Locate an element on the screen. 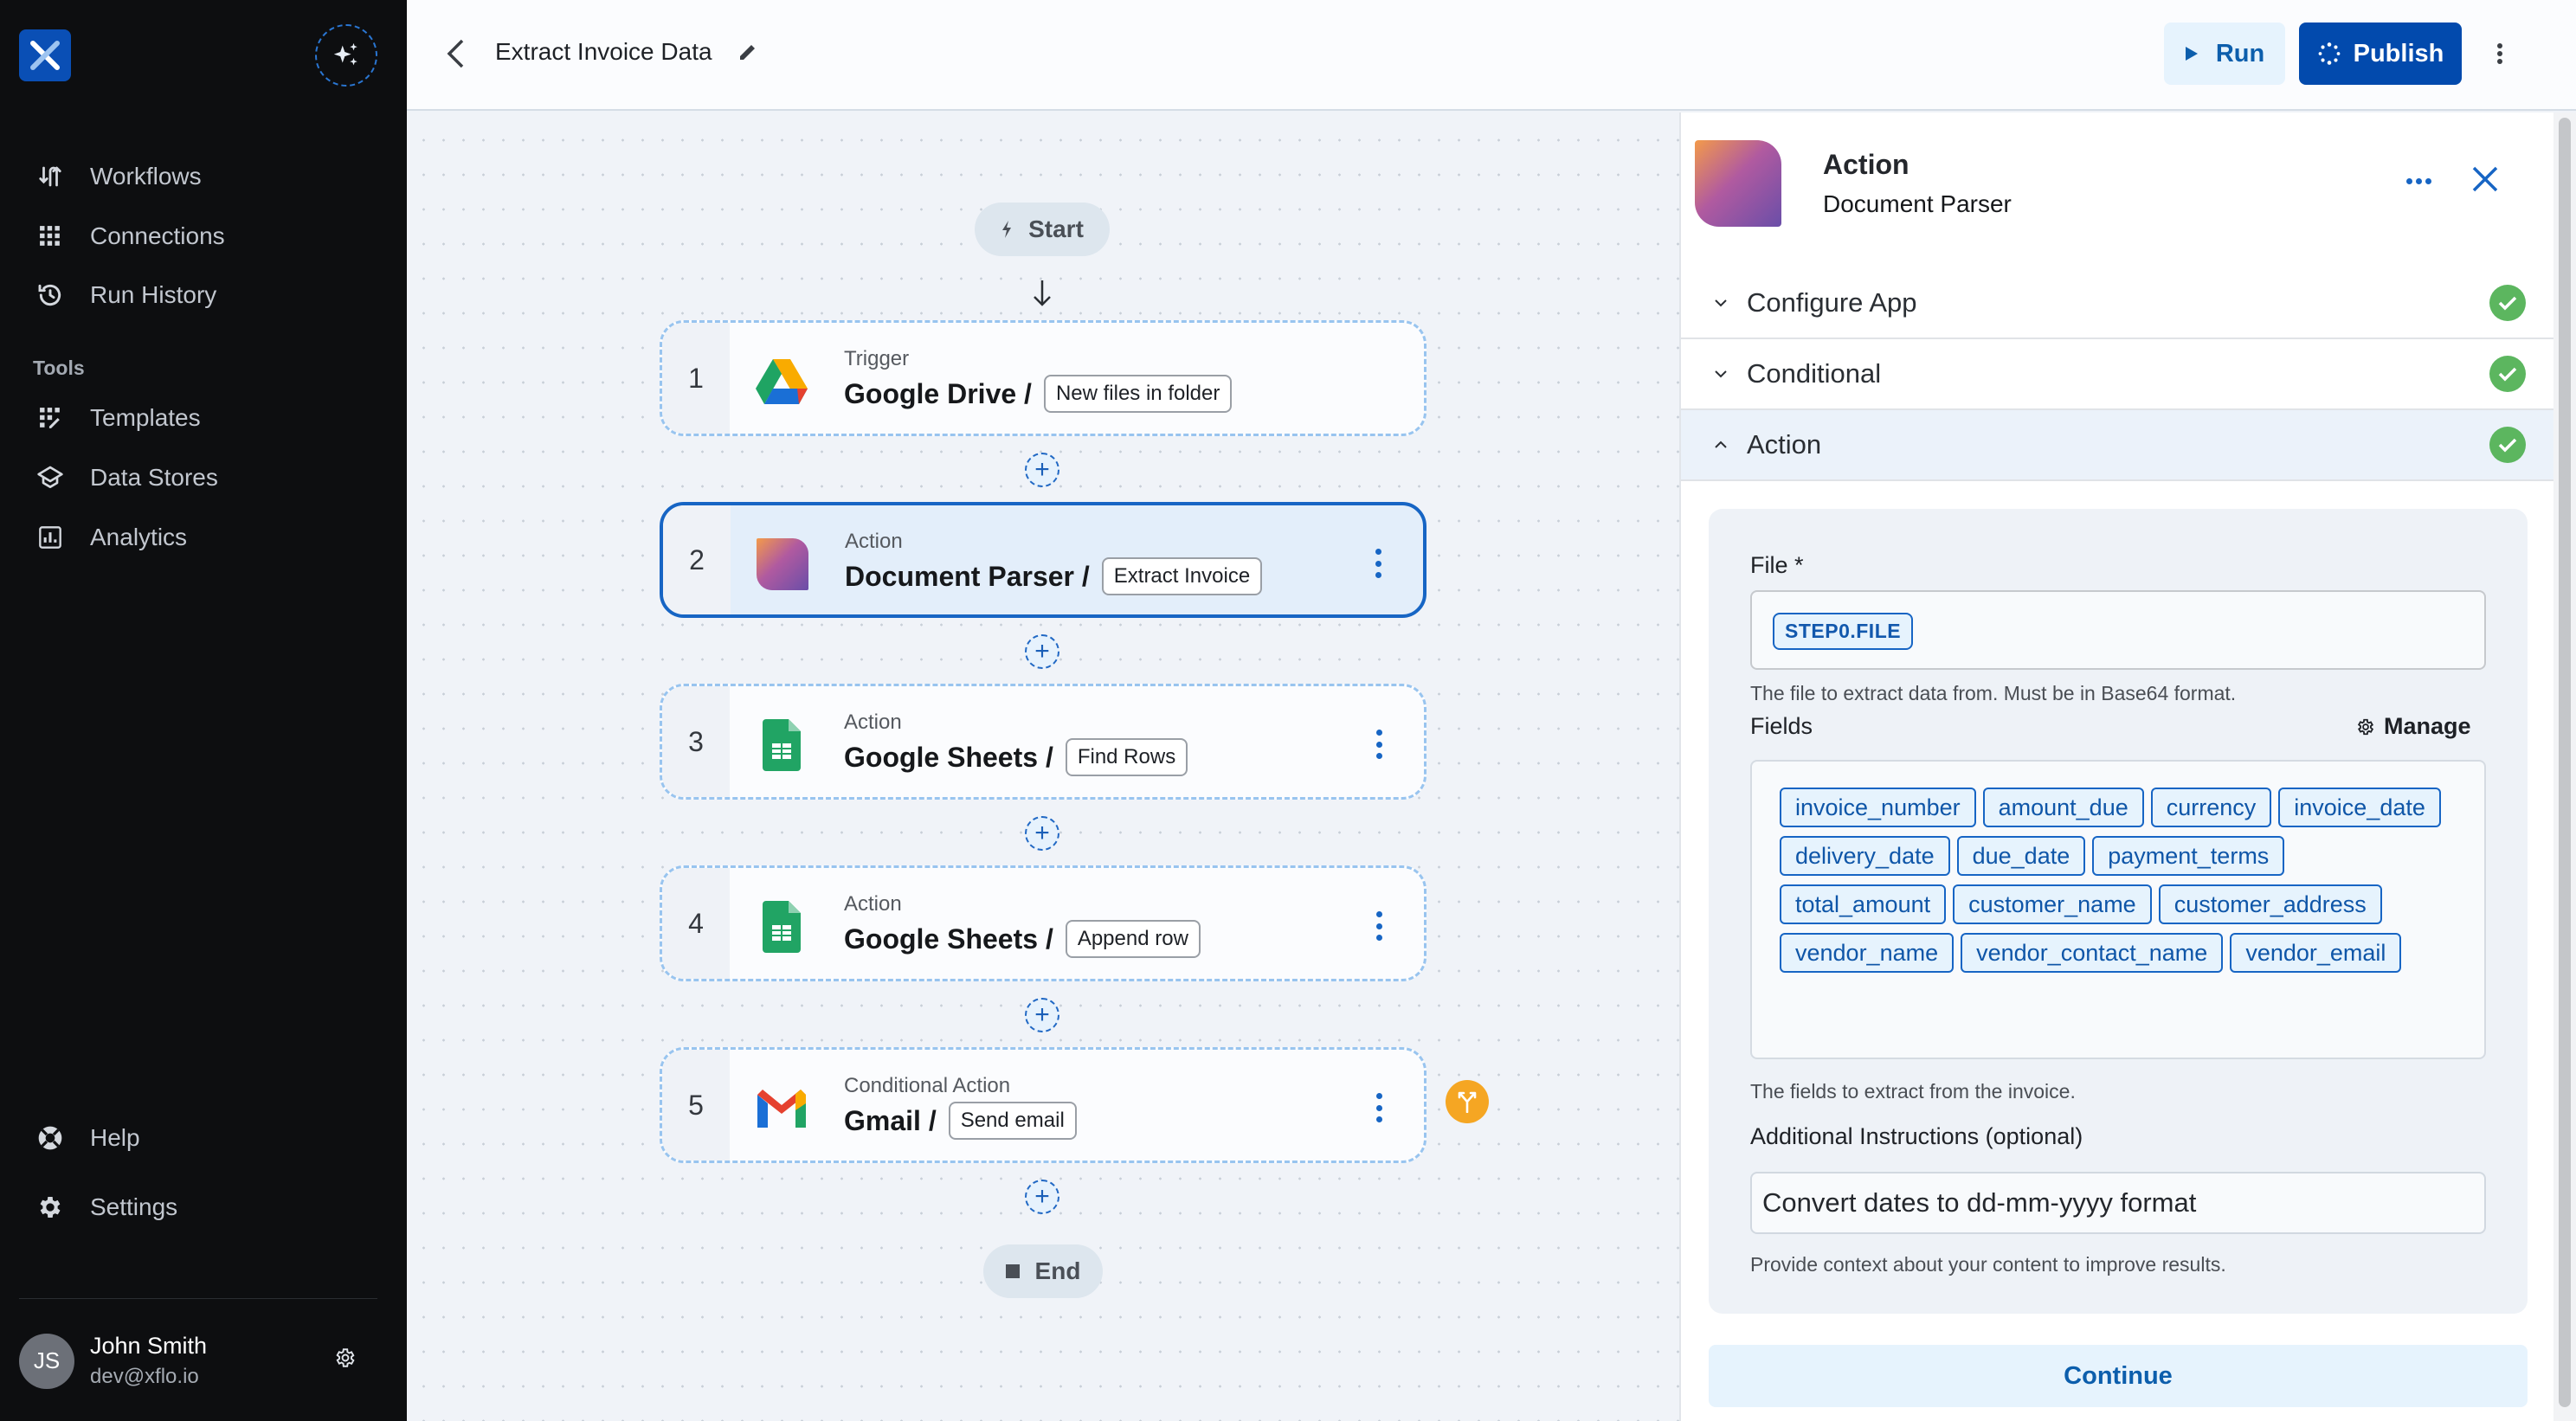  workflow-step-5: 5 Conditional Action Gmail / Send email is located at coordinates (1043, 1105).